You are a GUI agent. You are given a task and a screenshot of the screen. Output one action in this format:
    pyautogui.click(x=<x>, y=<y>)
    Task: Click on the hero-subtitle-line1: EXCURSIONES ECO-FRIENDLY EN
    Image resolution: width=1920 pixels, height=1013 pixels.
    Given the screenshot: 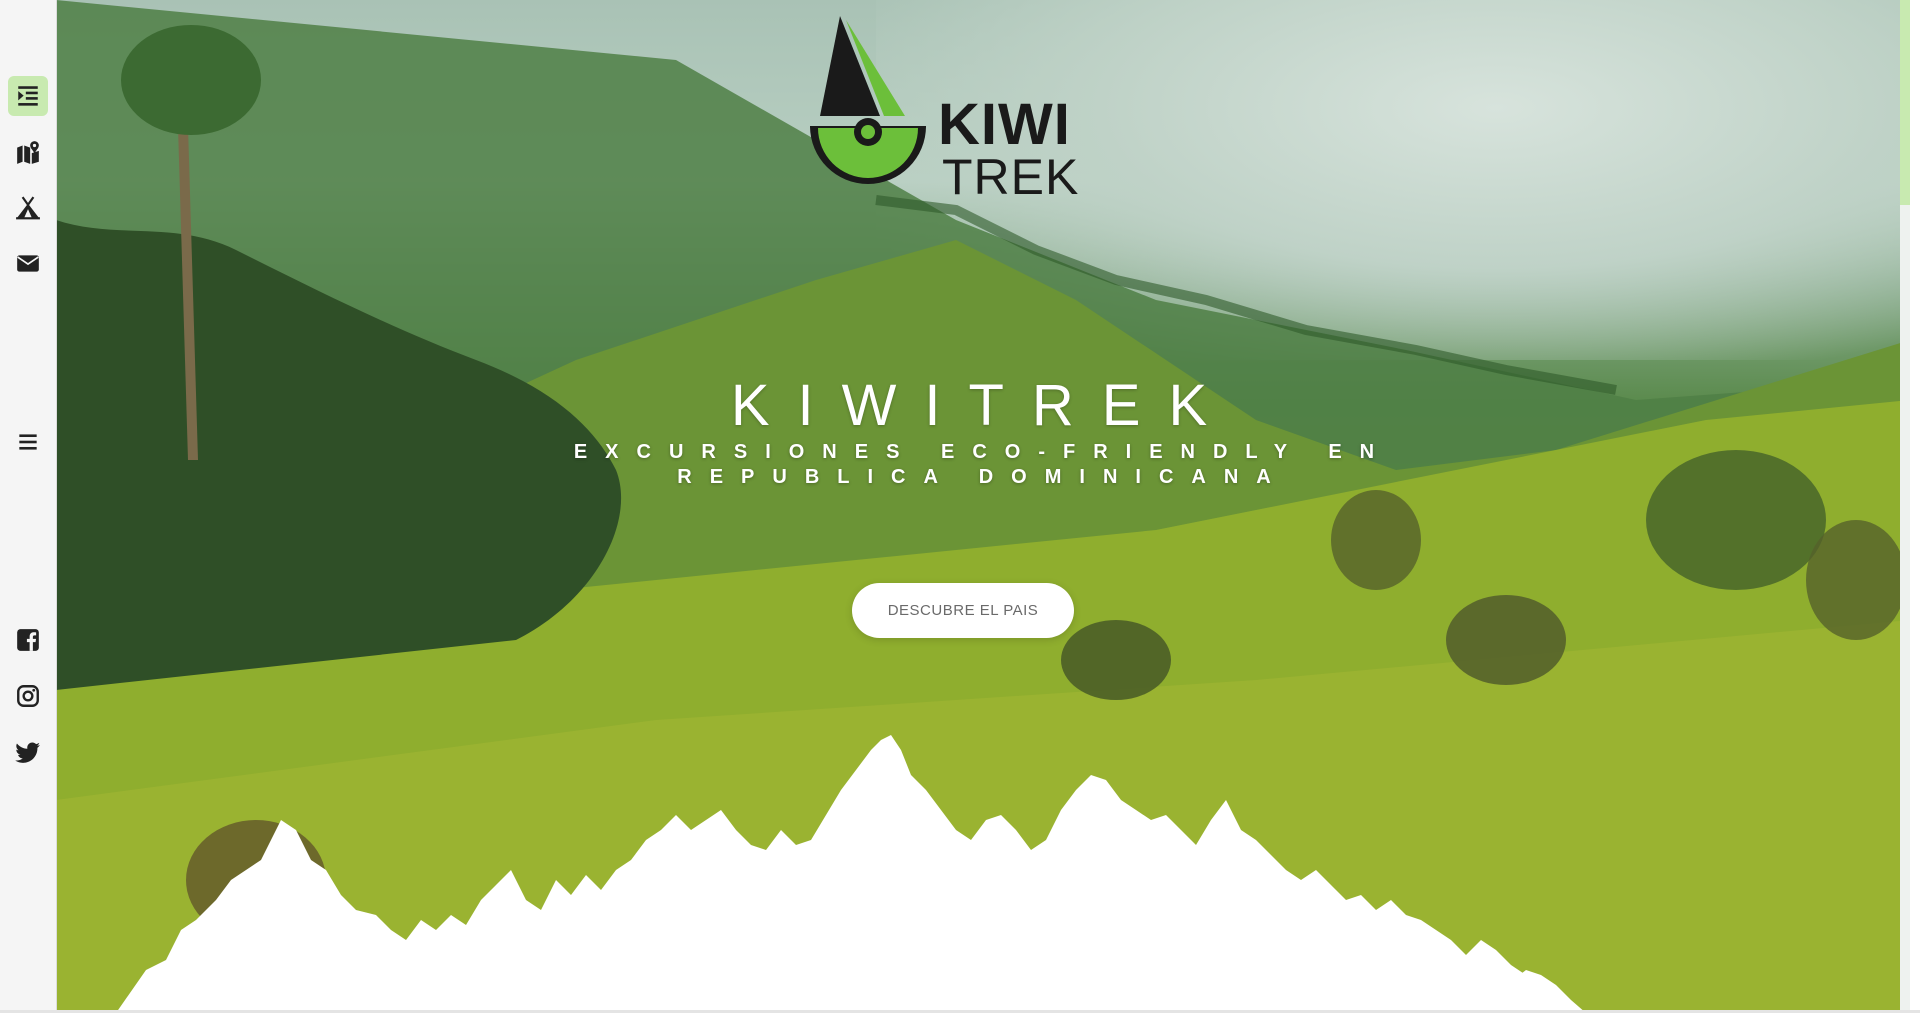 What is the action you would take?
    pyautogui.click(x=983, y=452)
    